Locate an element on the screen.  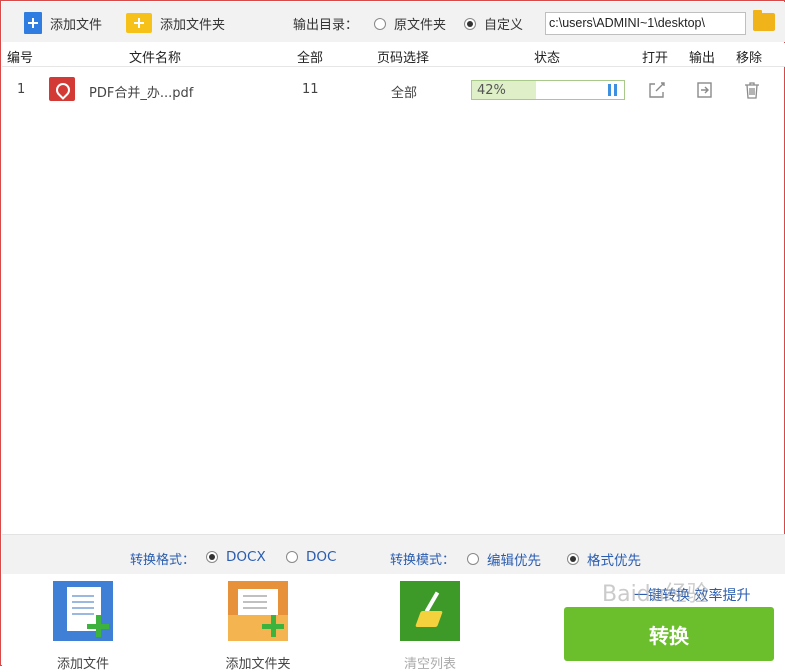
conversion-options-bar: 转换格式： DOCX DOC 转换模式： 编辑优先 格式优先 is located at coordinates (393, 554).